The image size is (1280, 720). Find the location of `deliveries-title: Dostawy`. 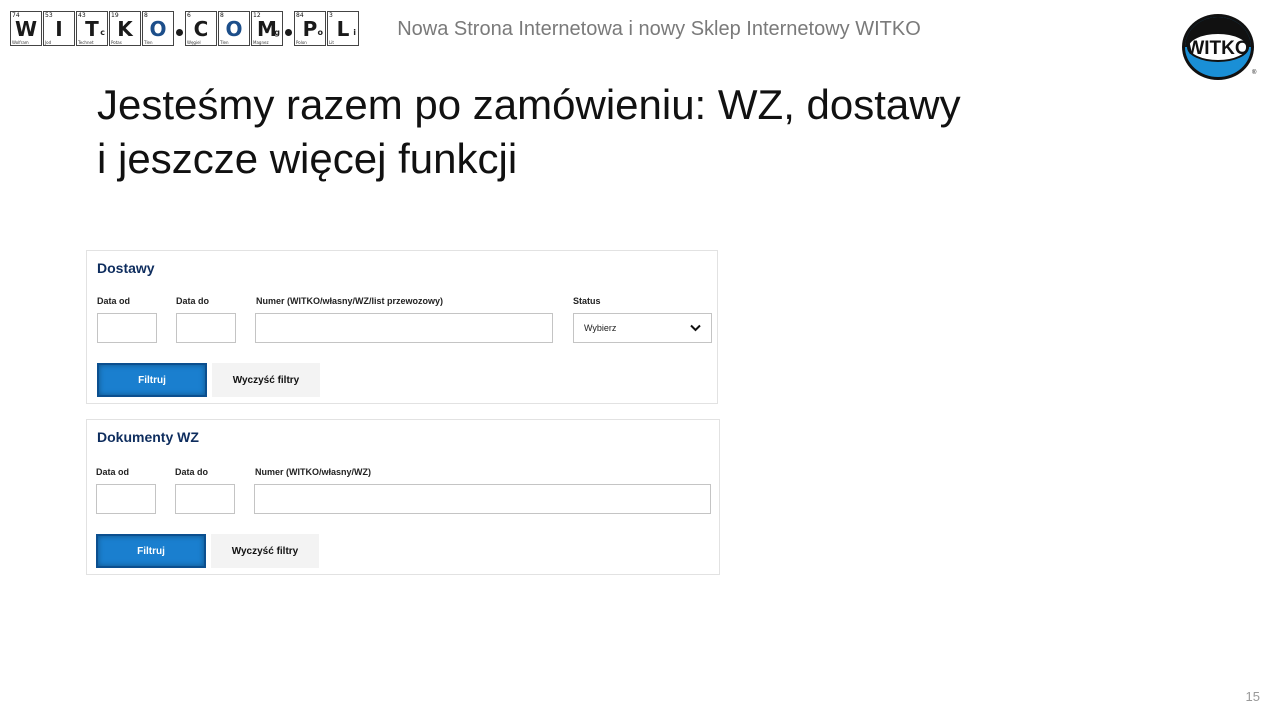

deliveries-title: Dostawy is located at coordinates (126, 268).